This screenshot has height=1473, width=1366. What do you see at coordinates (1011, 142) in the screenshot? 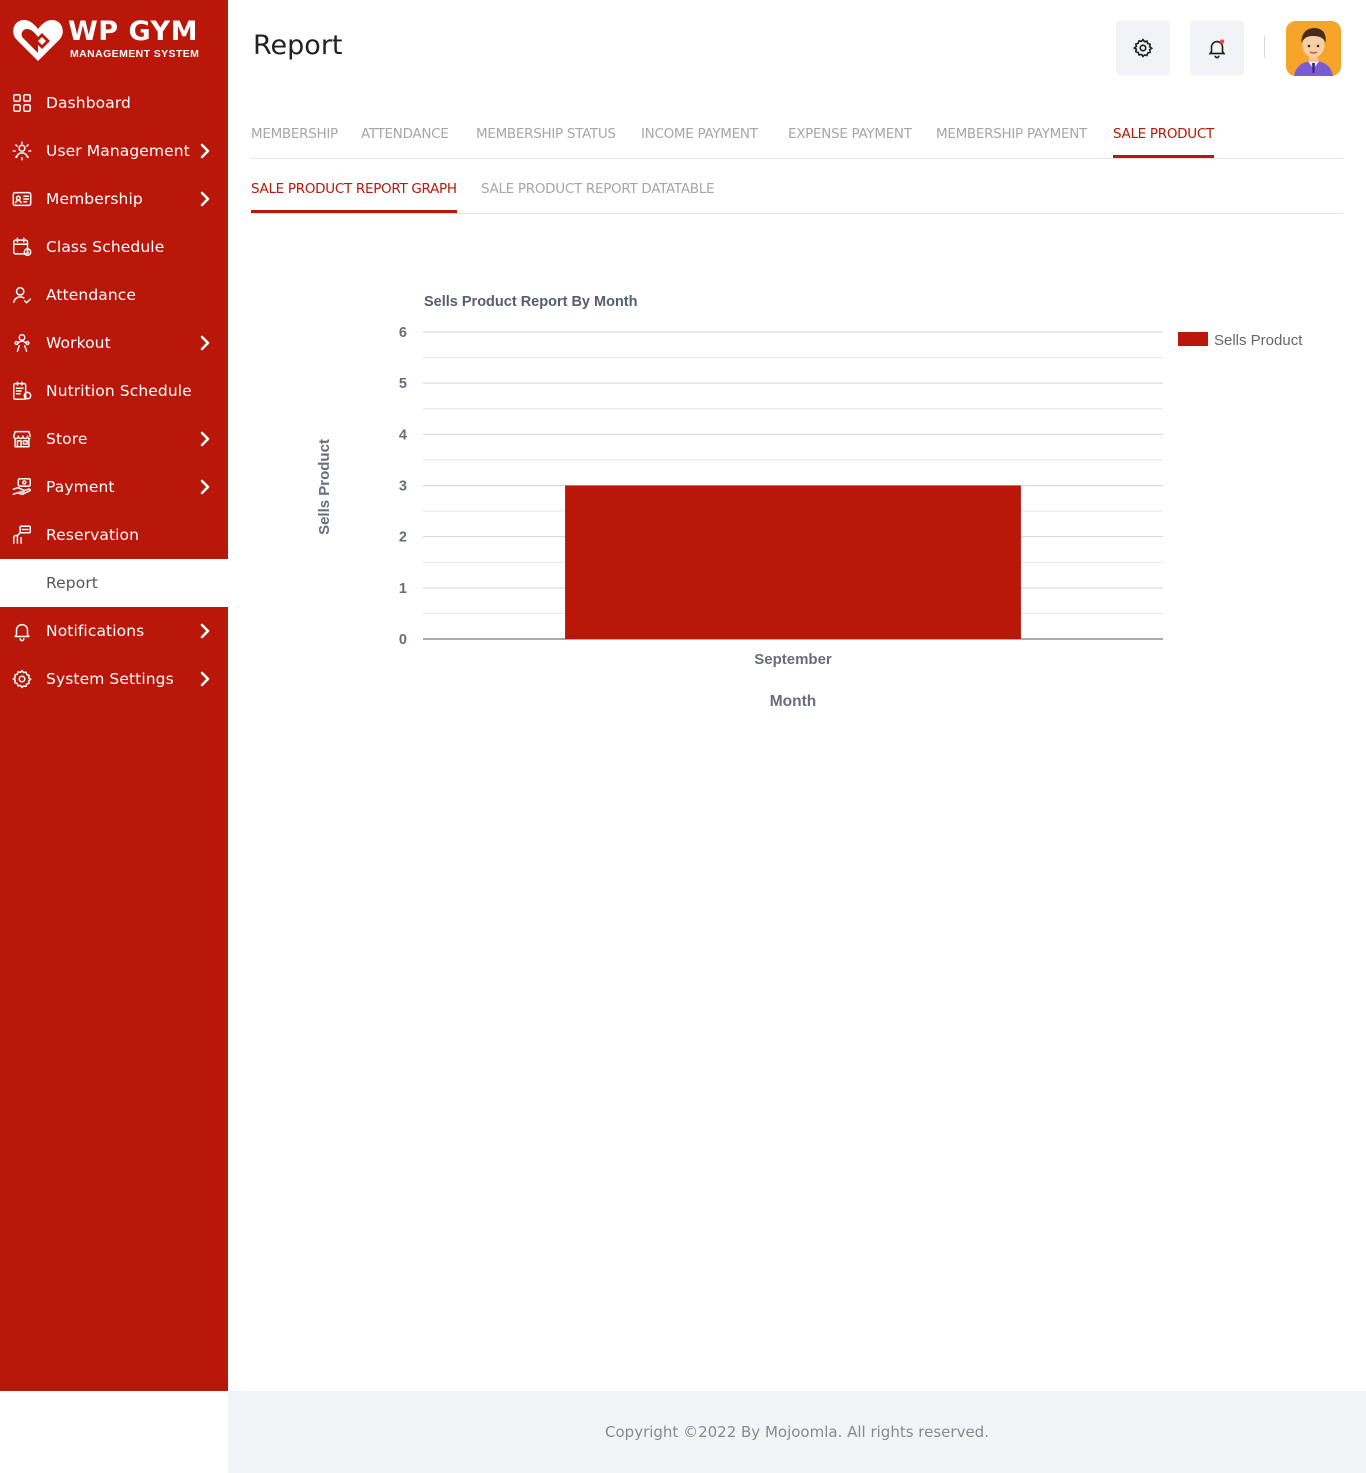
I see `tab-membership-payment: MEMBERSHIP PAYMENT` at bounding box center [1011, 142].